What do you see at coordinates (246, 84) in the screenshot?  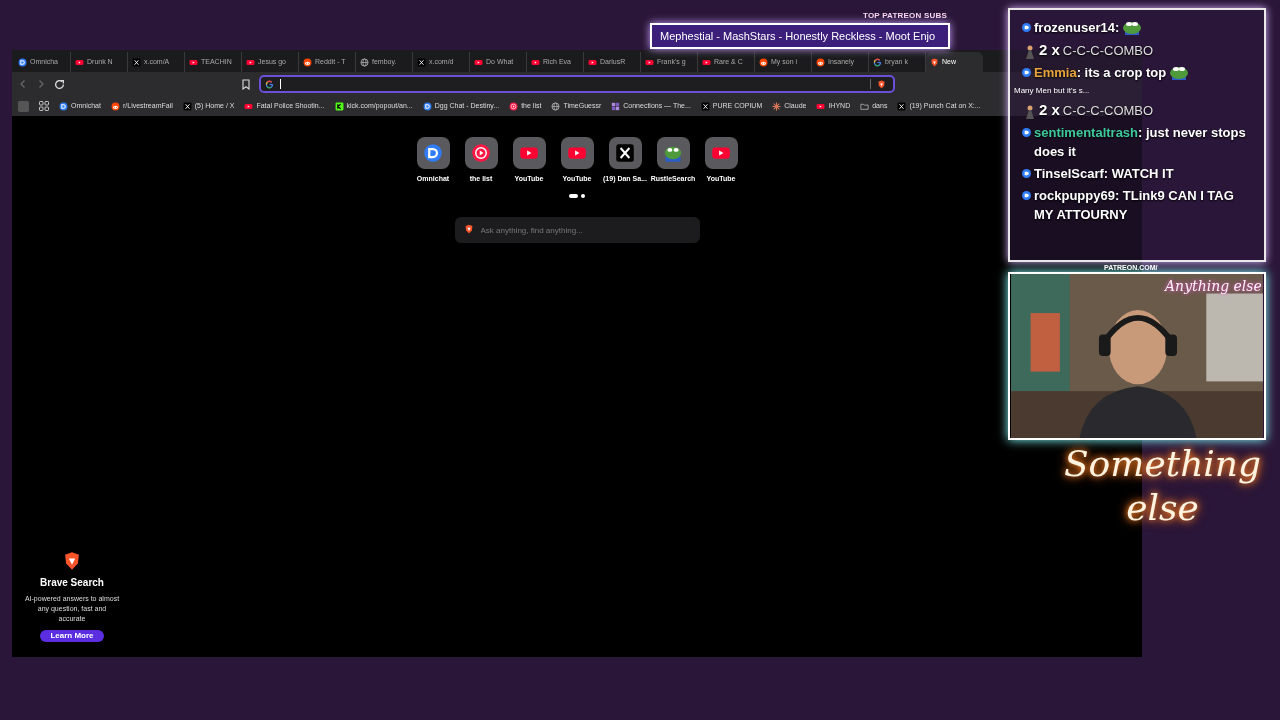 I see `bookmark-icon` at bounding box center [246, 84].